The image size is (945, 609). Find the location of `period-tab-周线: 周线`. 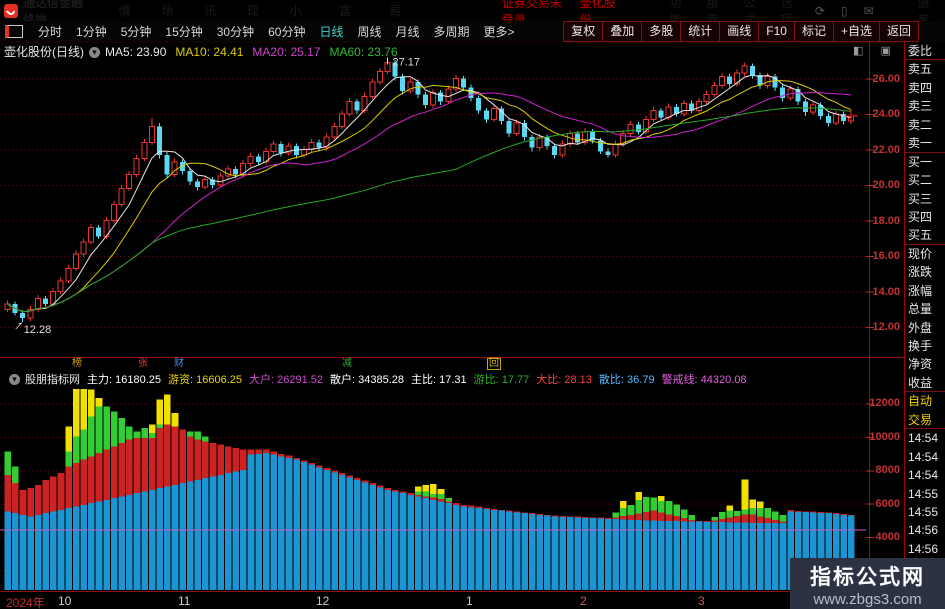

period-tab-周线: 周线 is located at coordinates (369, 31).